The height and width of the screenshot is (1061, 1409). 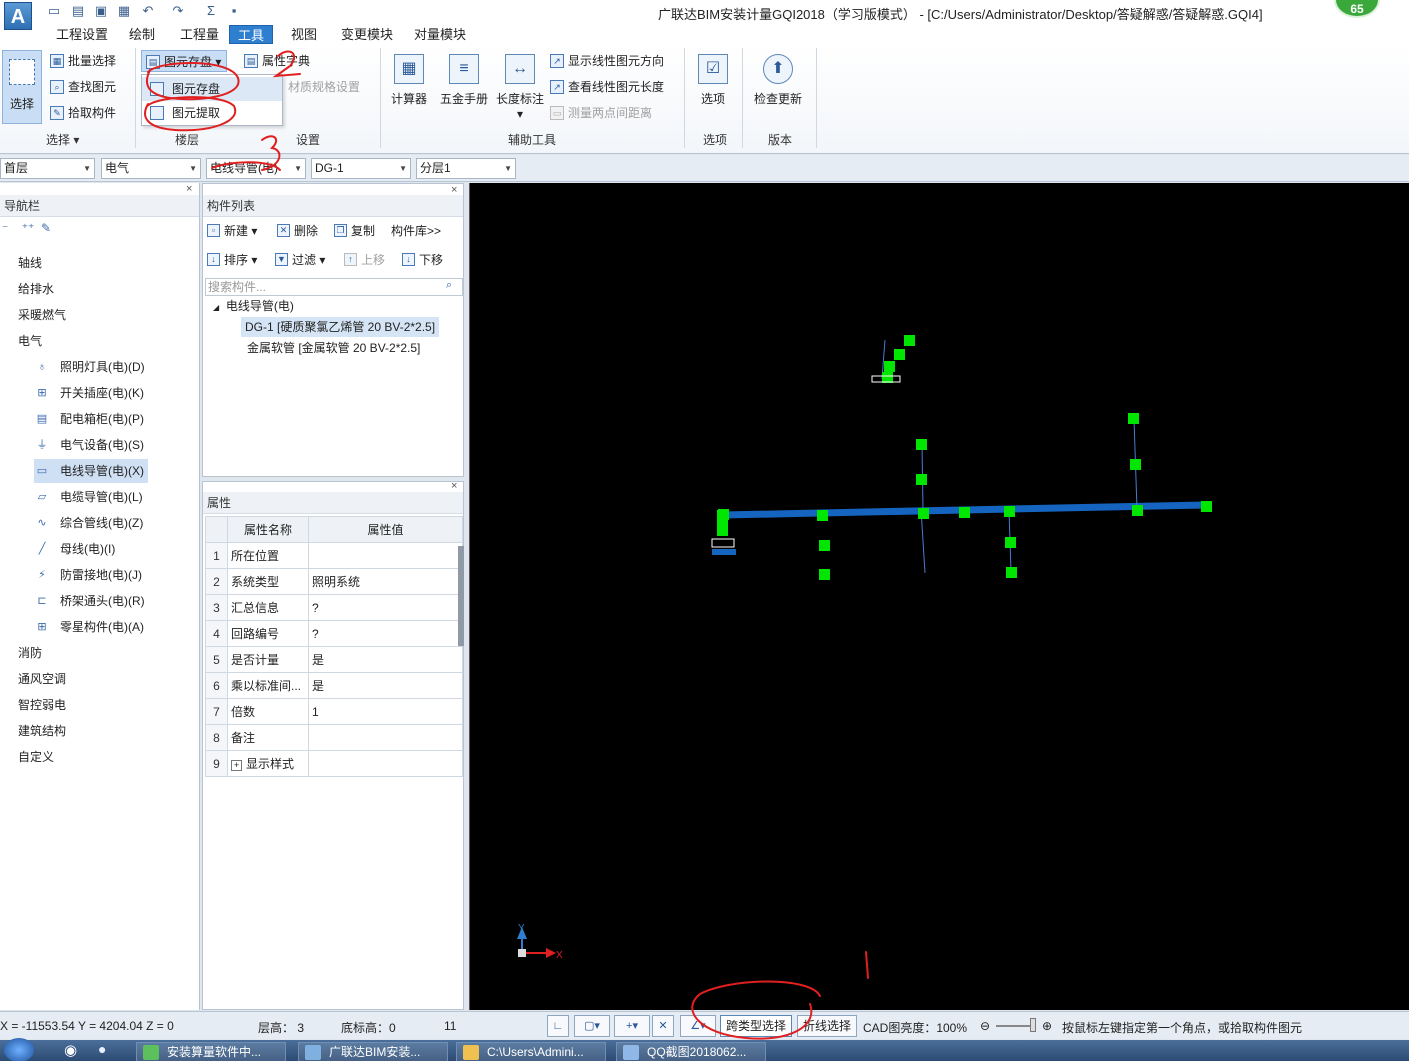 What do you see at coordinates (90, 575) in the screenshot?
I see `nav-item: ⚡ 防雷接地(电)(J)` at bounding box center [90, 575].